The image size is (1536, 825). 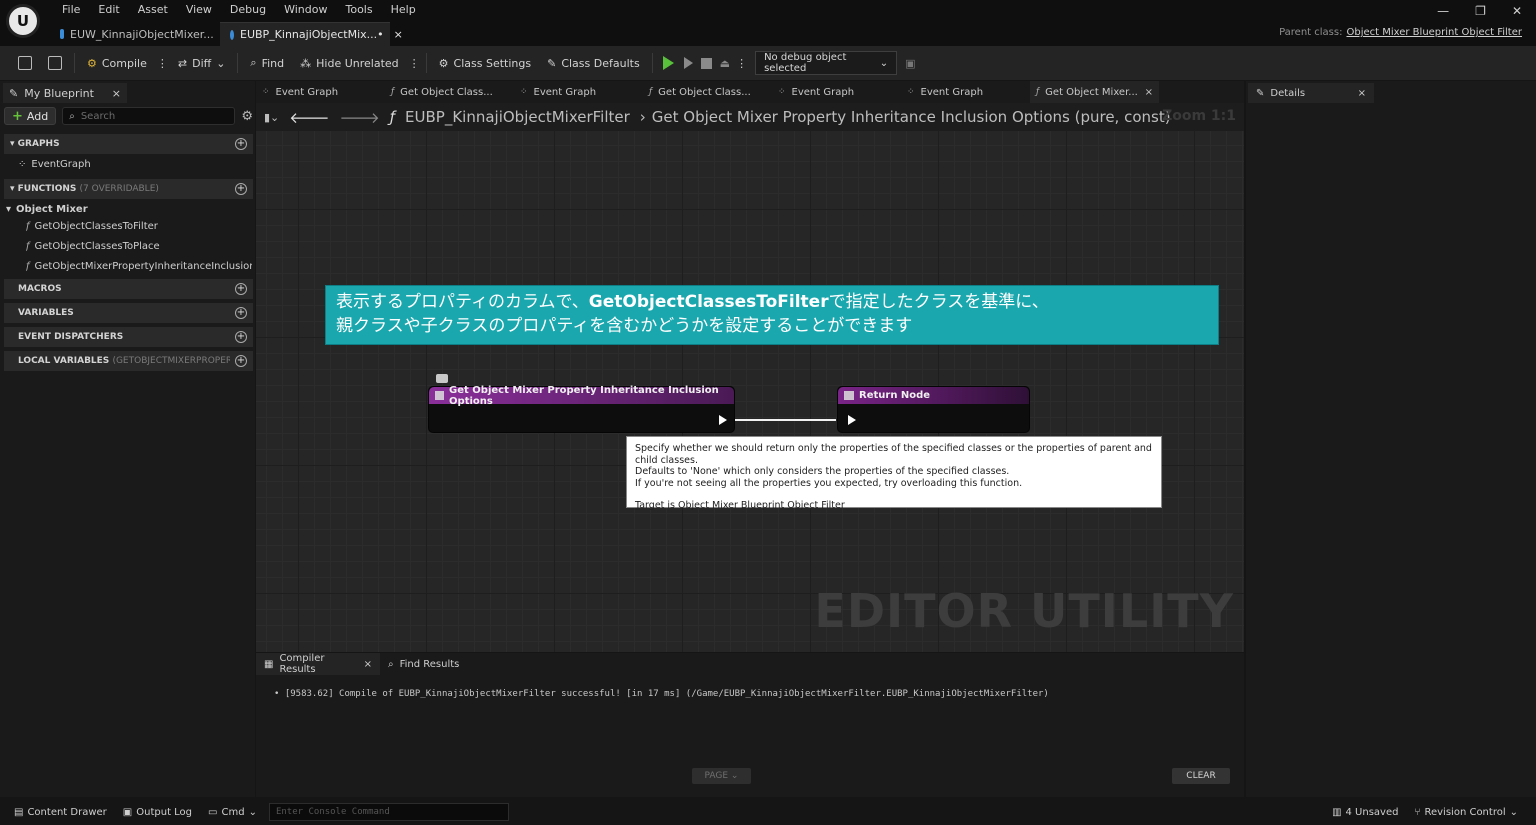 I want to click on my-blueprint-header: + Add ⌕ Search ⚙, so click(x=128, y=116).